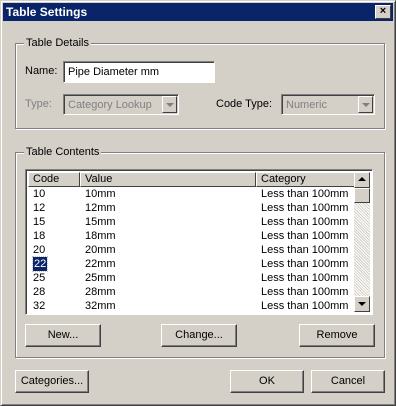 The width and height of the screenshot is (396, 406). I want to click on name-label: Name:, so click(41, 71).